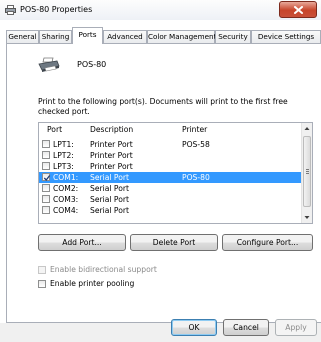 This screenshot has height=342, width=321. What do you see at coordinates (196, 144) in the screenshot?
I see `port-printer: POS-58` at bounding box center [196, 144].